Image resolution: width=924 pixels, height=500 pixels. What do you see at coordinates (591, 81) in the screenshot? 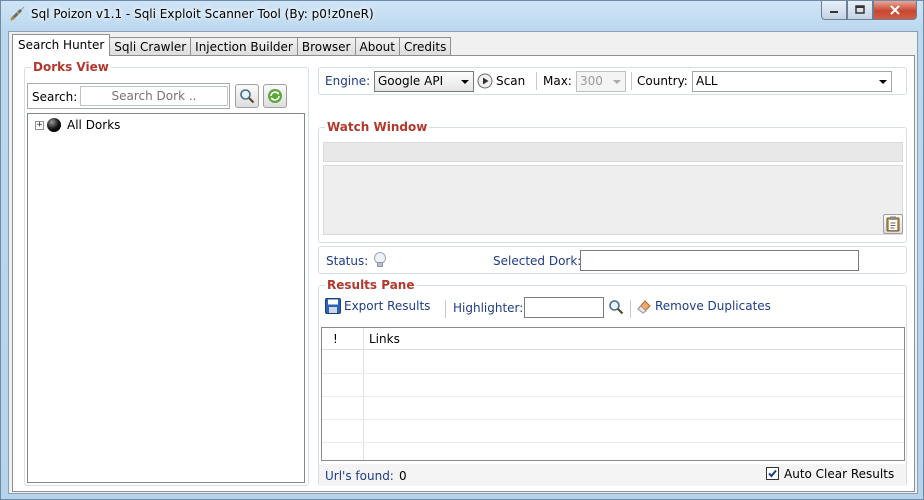
I see `max-value: 300` at bounding box center [591, 81].